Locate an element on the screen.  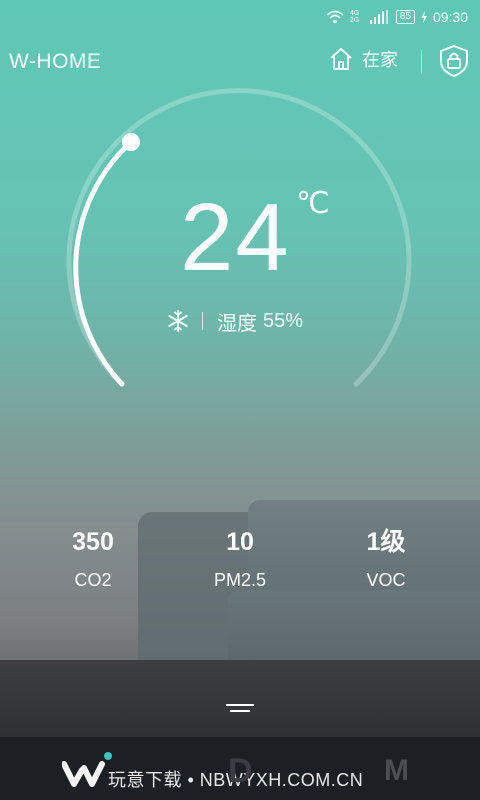
watermark-logo-icon is located at coordinates (87, 769).